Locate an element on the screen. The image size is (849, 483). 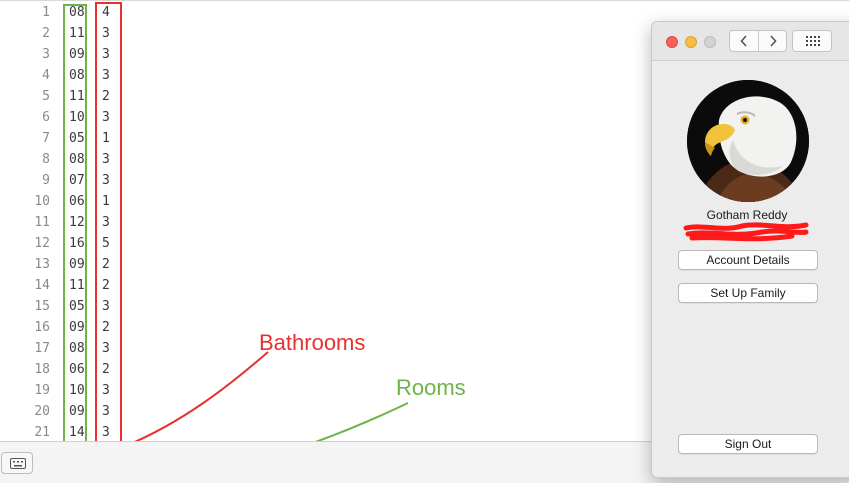
minimize-window-button is located at coordinates (691, 42).